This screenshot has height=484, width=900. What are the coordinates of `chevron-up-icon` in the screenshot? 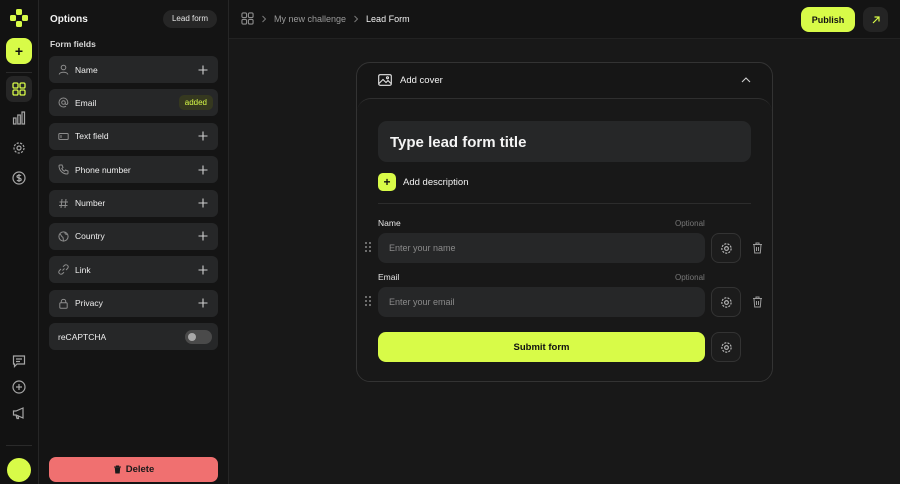 It's located at (746, 80).